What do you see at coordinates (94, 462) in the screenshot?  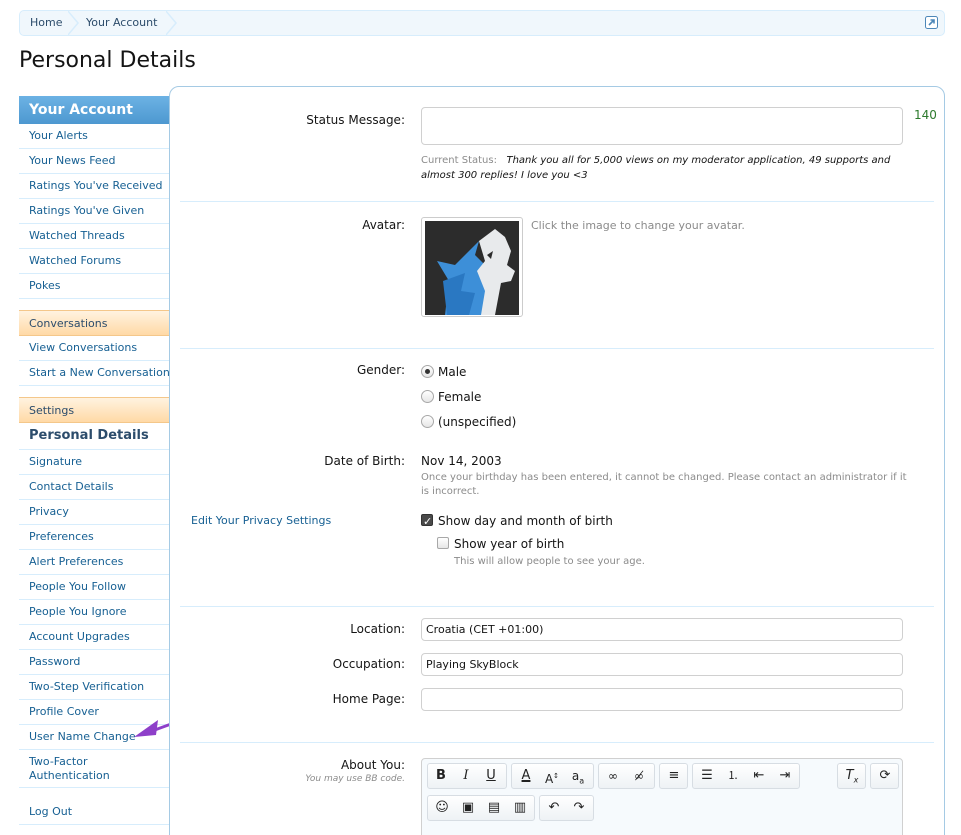 I see `sidebar-item-signature: Signature` at bounding box center [94, 462].